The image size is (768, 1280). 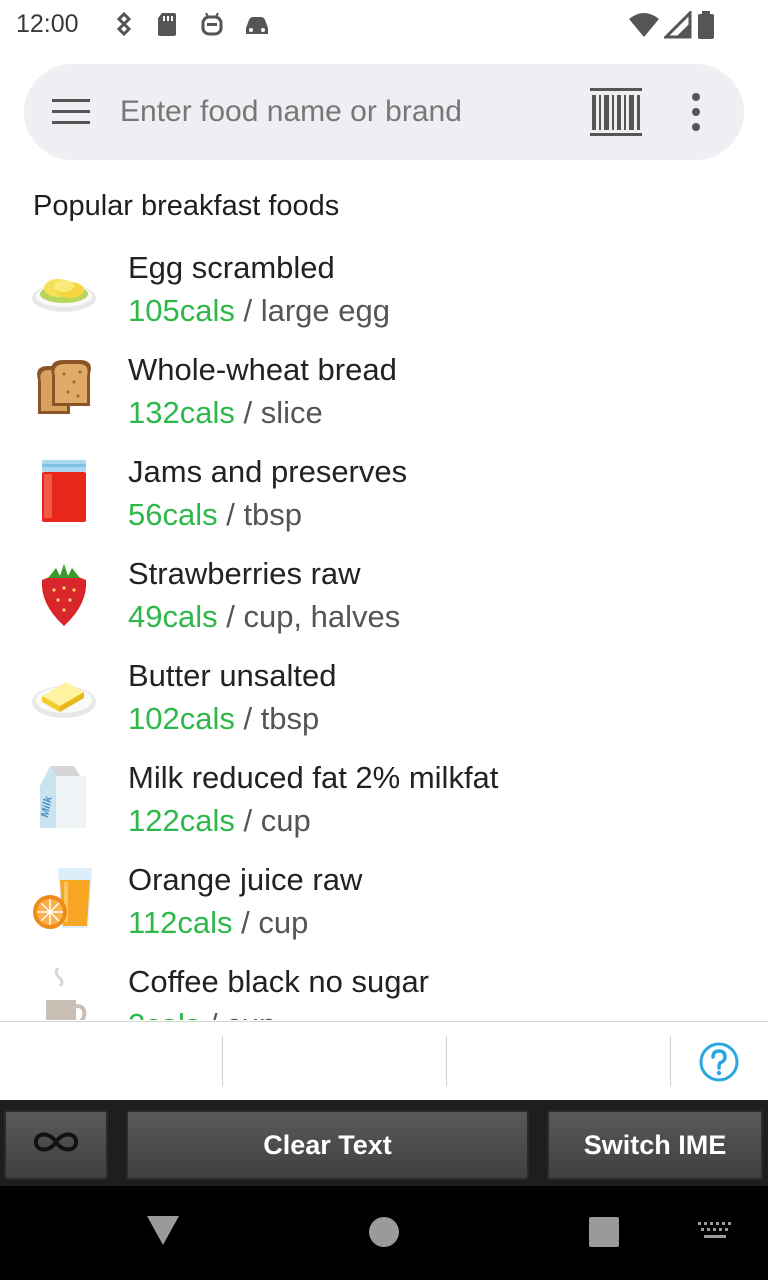 What do you see at coordinates (340, 112) in the screenshot?
I see `search-input` at bounding box center [340, 112].